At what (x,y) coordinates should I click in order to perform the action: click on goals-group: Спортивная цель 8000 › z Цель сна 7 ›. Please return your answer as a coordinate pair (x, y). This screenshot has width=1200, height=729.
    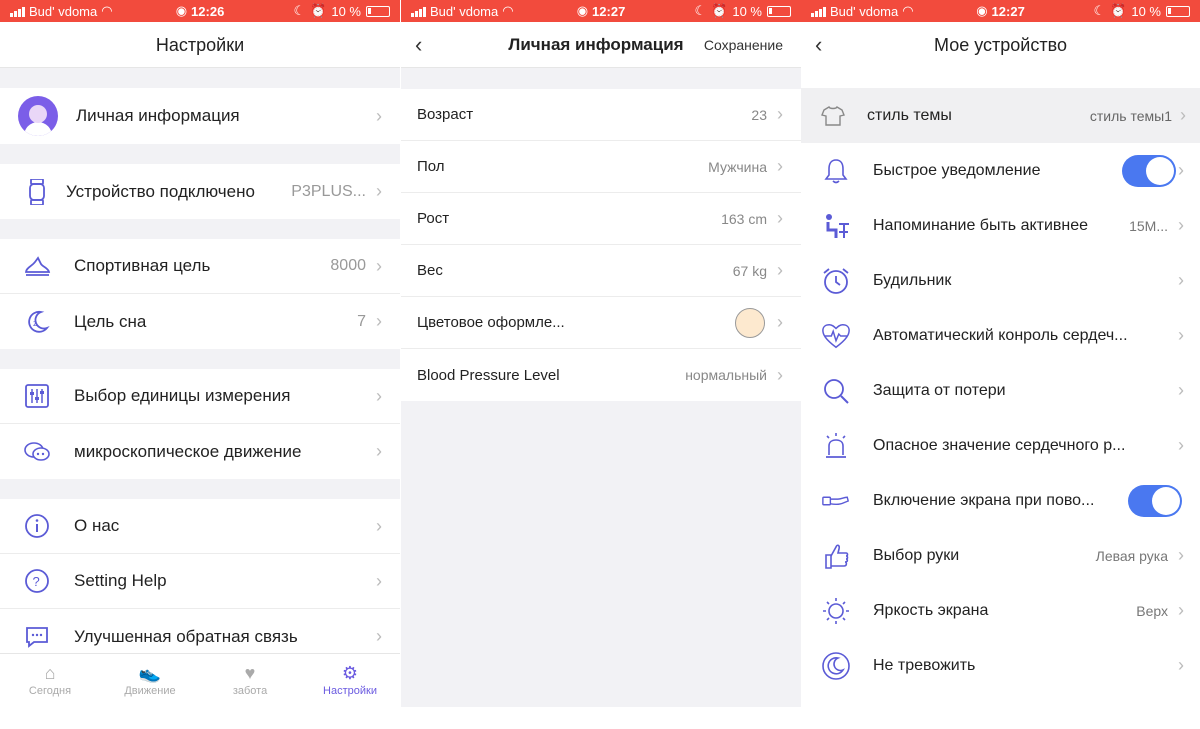
    Looking at the image, I should click on (200, 294).